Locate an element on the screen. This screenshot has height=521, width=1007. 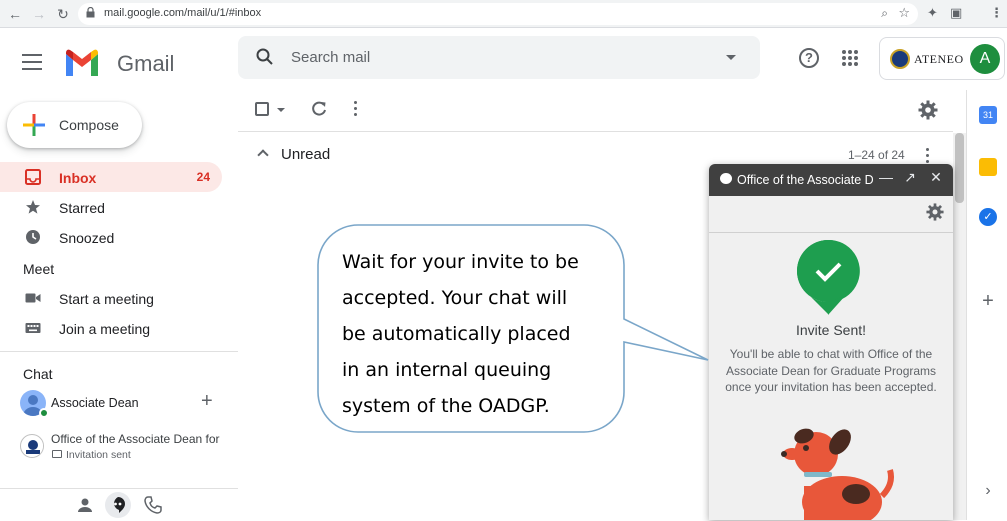
chat-bubble-icon is located at coordinates (726, 178).